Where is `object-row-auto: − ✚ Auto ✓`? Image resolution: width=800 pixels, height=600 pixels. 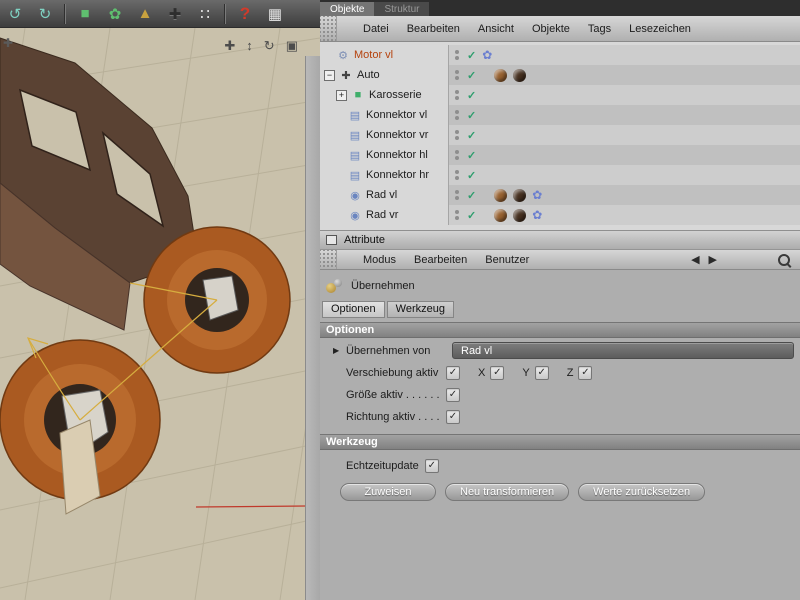 object-row-auto: − ✚ Auto ✓ is located at coordinates (560, 75).